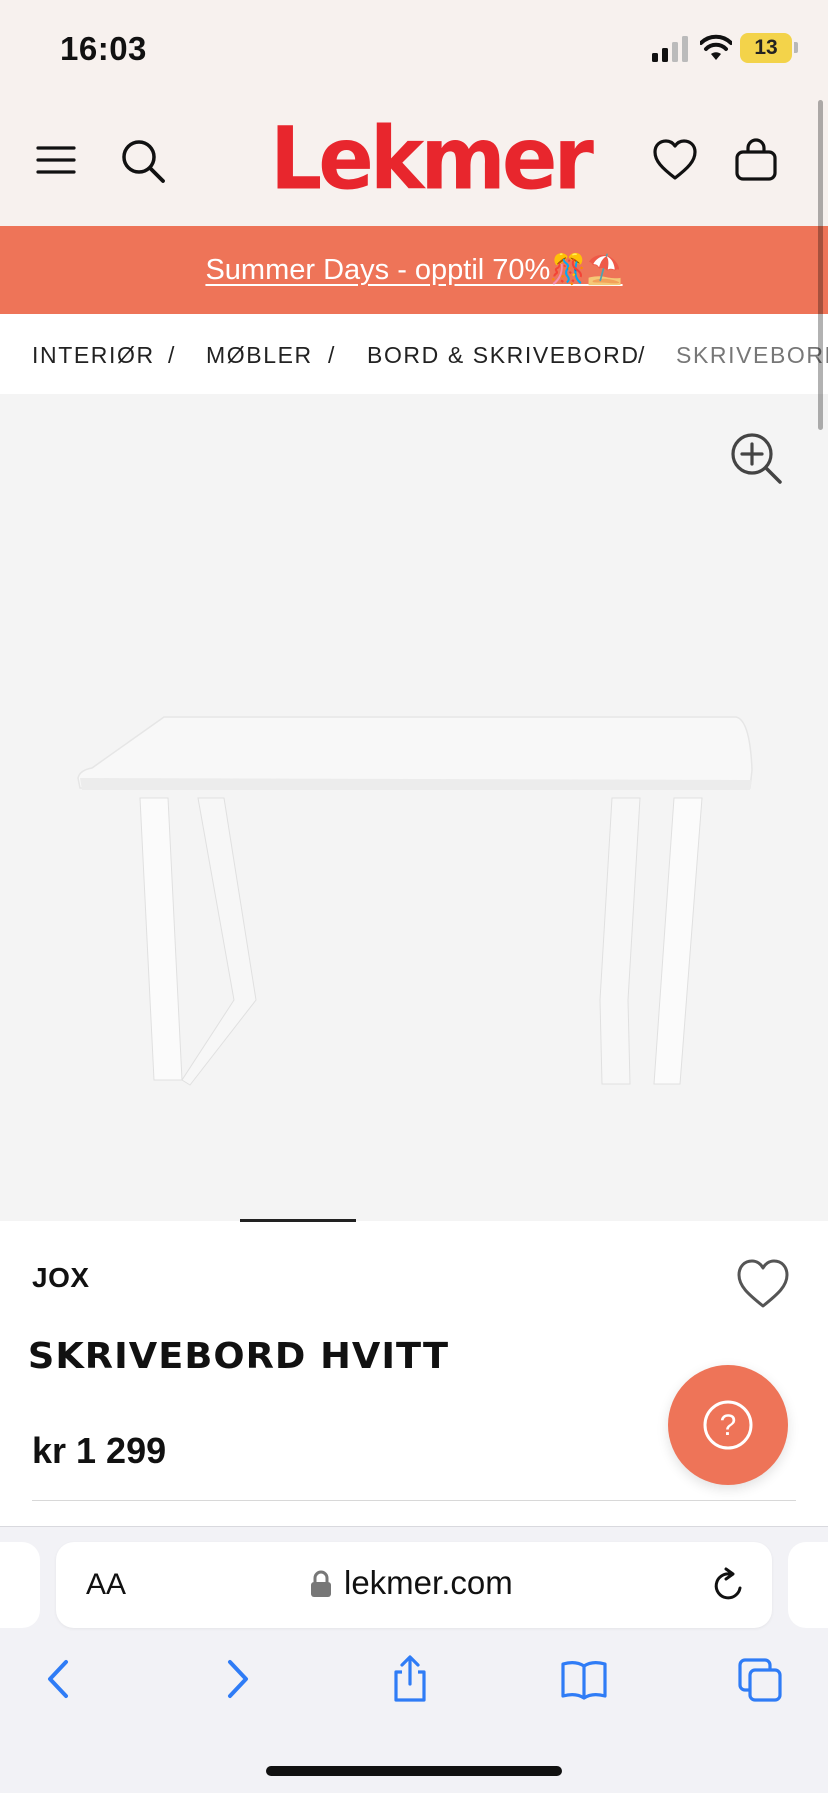 This screenshot has width=828, height=1793. Describe the element at coordinates (756, 160) in the screenshot. I see `shopping-bag-icon` at that location.